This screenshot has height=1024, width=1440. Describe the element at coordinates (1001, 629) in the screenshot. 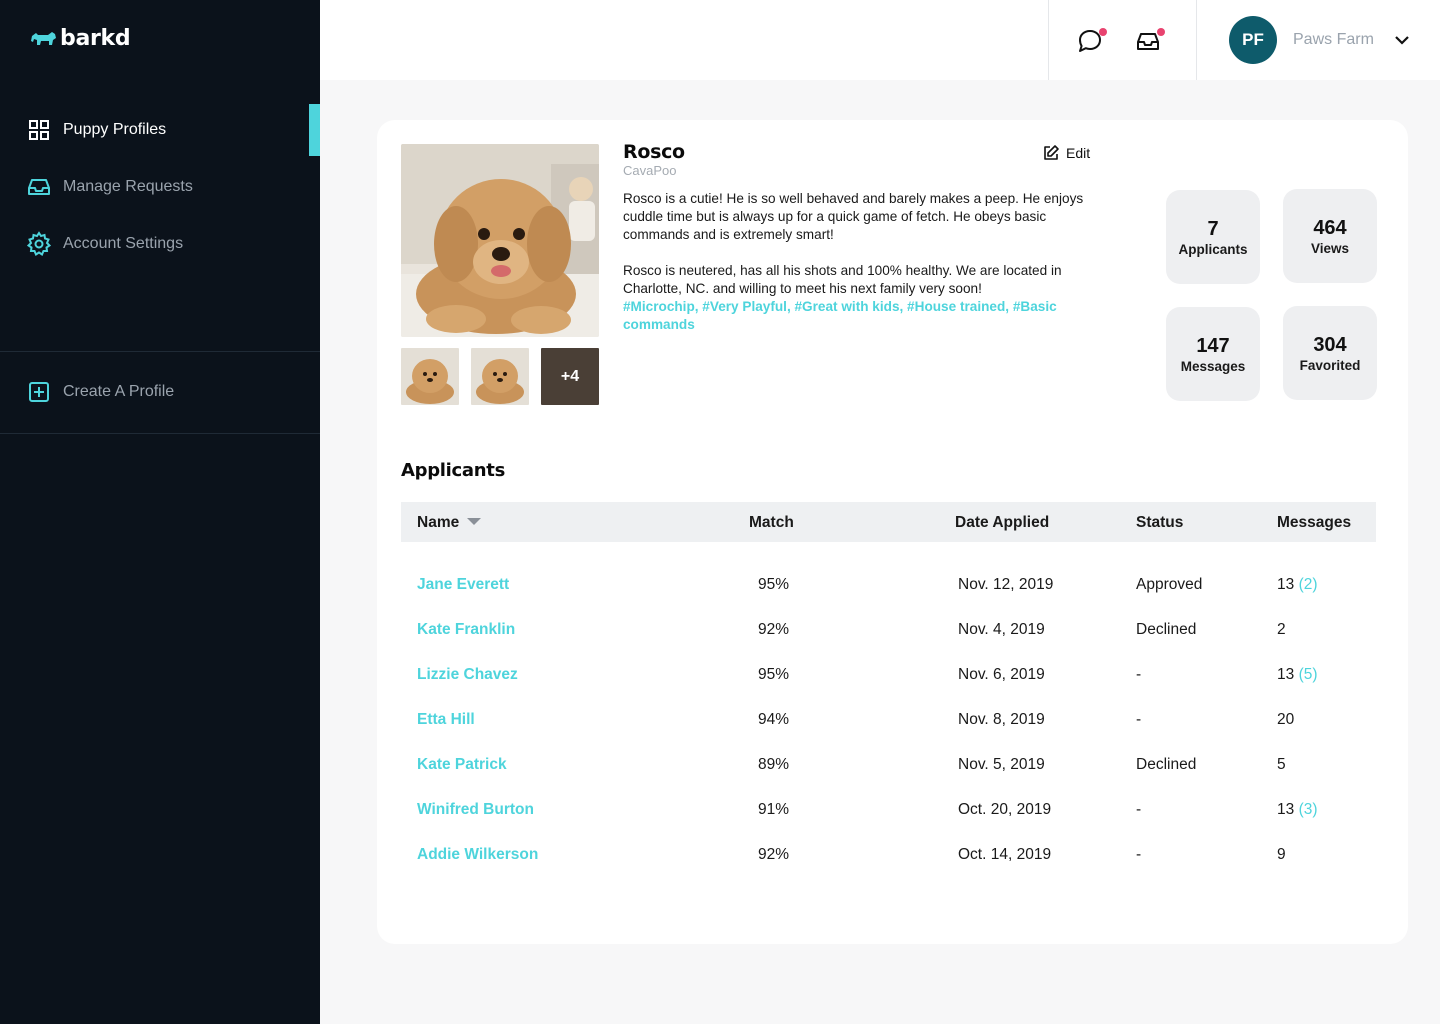

I see `applicant-date: Nov. 4, 2019` at that location.